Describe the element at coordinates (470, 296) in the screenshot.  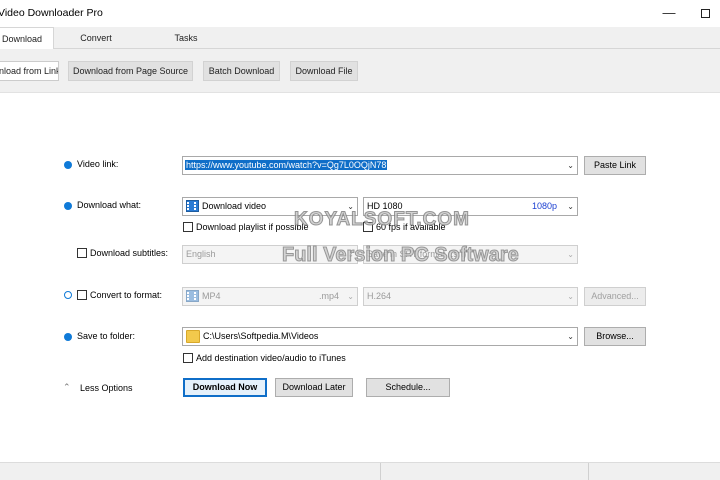
I see `codec-select: H.264 ⌄` at that location.